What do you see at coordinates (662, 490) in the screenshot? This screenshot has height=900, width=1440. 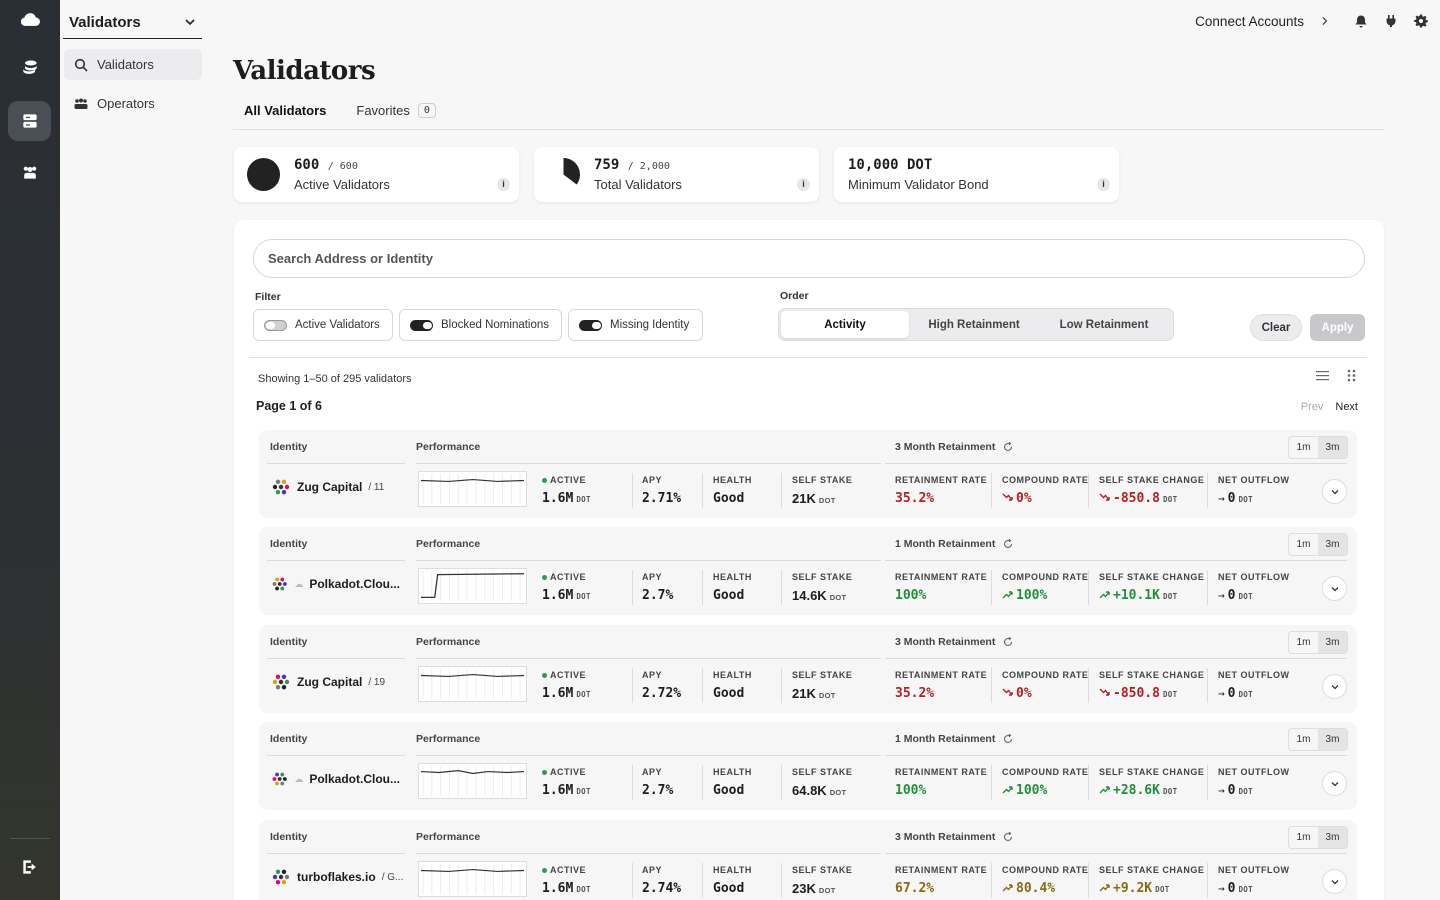 I see `metric-apy: APY 2.71%` at bounding box center [662, 490].